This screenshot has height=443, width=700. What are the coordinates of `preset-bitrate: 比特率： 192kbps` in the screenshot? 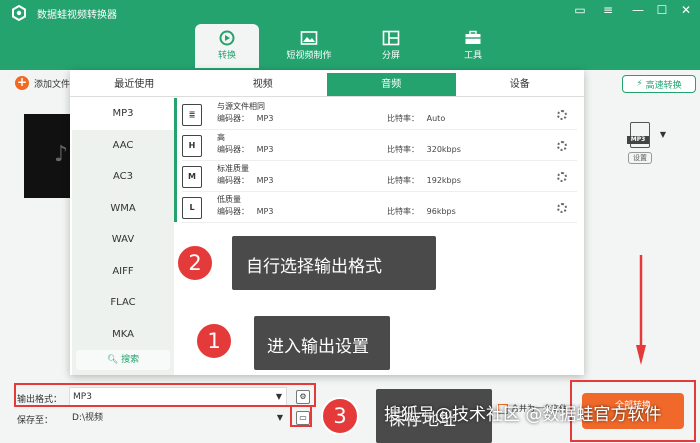 It's located at (424, 180).